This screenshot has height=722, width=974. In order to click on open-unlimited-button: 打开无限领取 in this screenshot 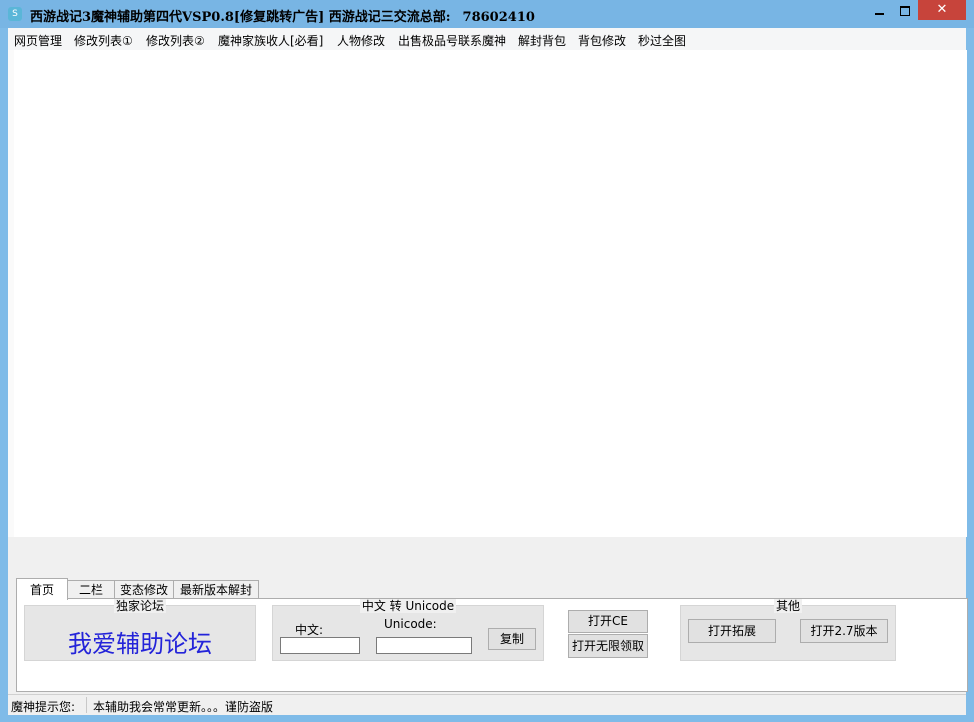, I will do `click(608, 646)`.